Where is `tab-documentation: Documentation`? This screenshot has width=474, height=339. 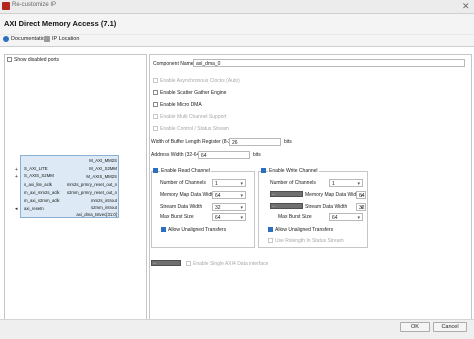
tab-documentation: Documentation is located at coordinates (25, 39).